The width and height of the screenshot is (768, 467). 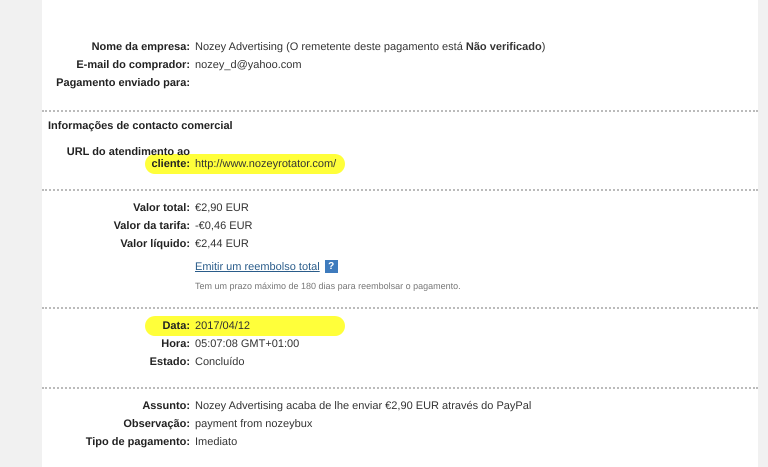 I want to click on field-value: Concluído, so click(x=220, y=362).